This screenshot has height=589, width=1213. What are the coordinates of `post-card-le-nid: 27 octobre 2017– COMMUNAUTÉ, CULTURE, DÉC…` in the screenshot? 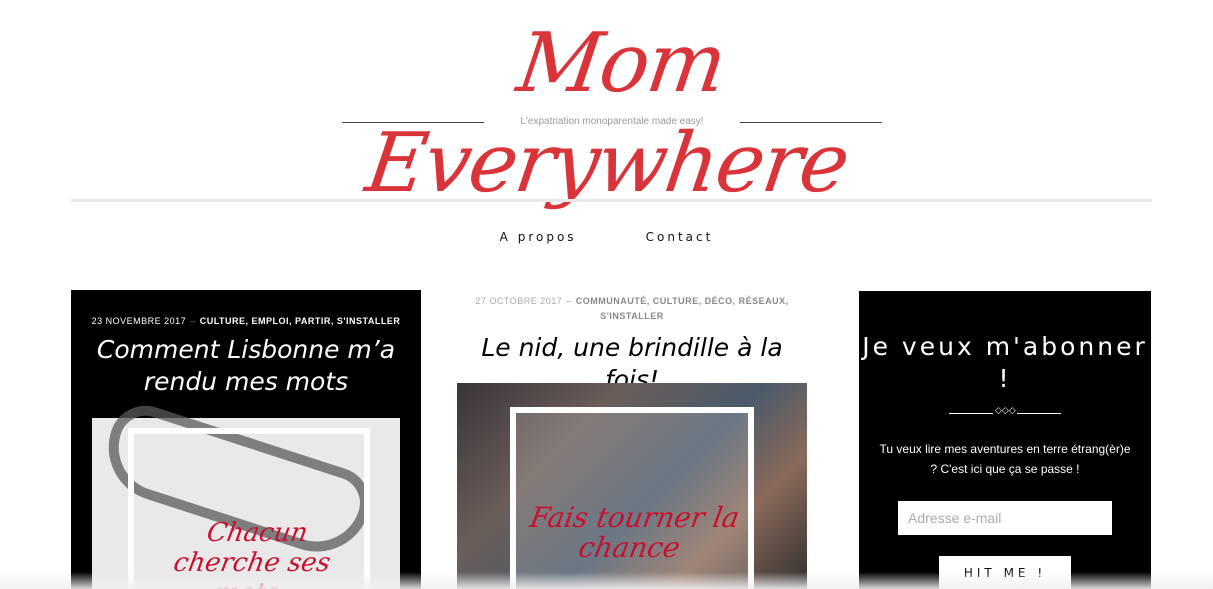 It's located at (632, 439).